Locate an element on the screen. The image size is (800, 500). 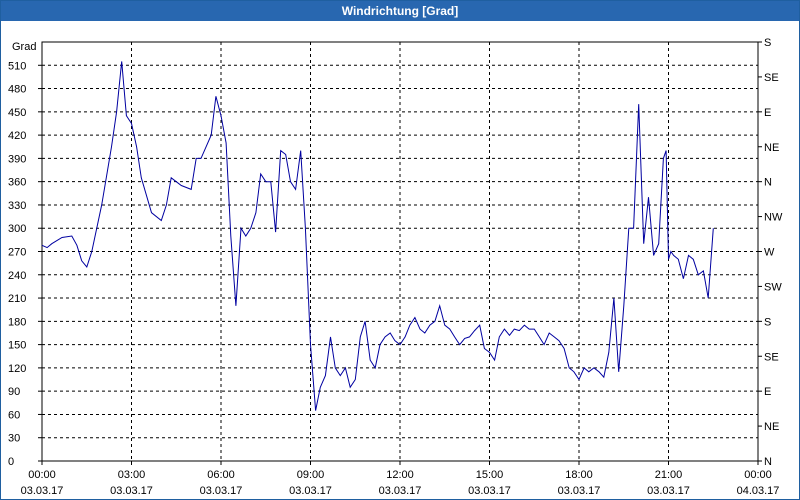
y-tick-label: 180 is located at coordinates (17, 322).